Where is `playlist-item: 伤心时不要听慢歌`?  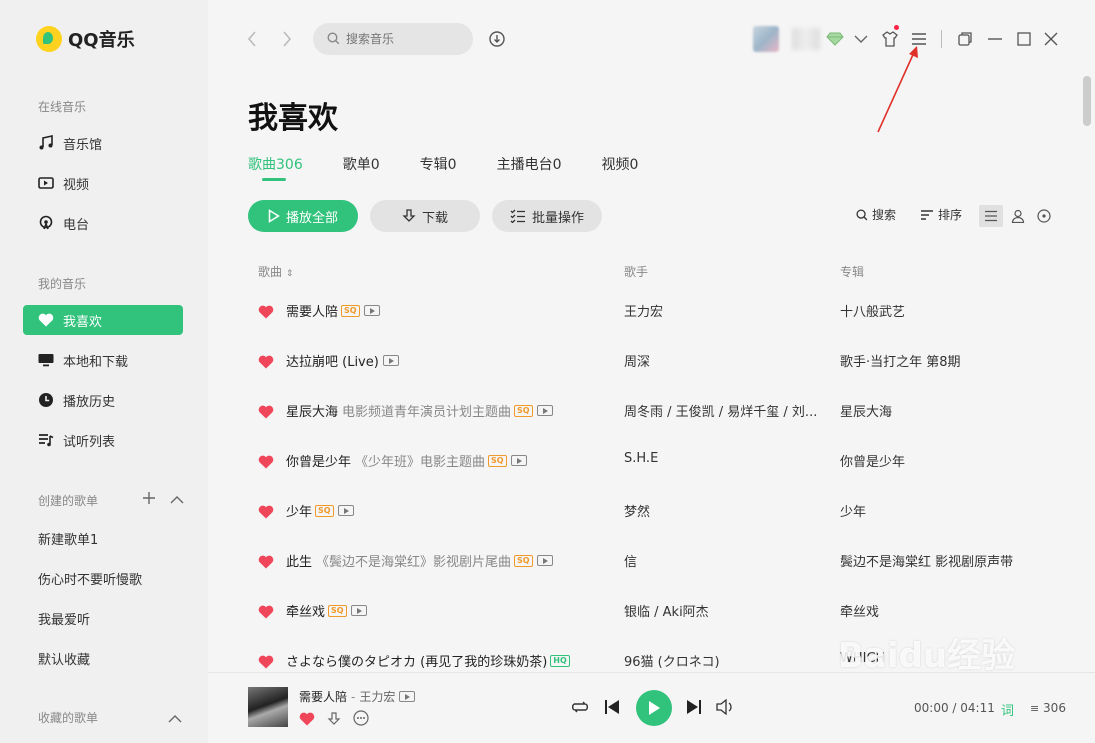
playlist-item: 伤心时不要听慢歌 is located at coordinates (90, 578).